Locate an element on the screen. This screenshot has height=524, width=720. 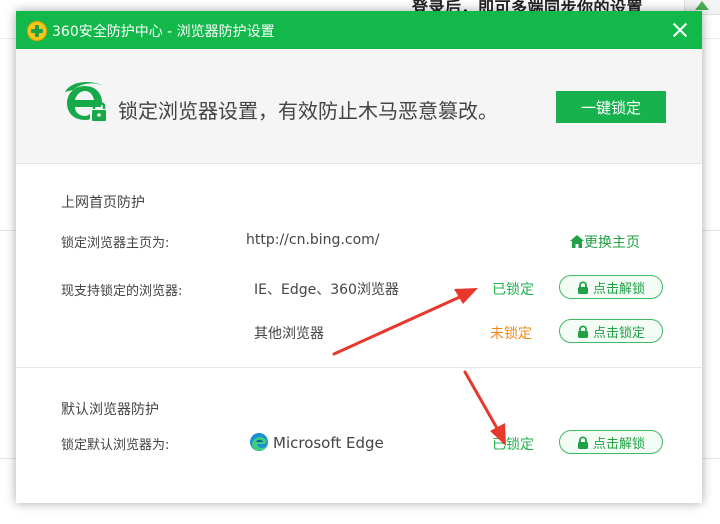
lock-button: 点击锁定 is located at coordinates (611, 331).